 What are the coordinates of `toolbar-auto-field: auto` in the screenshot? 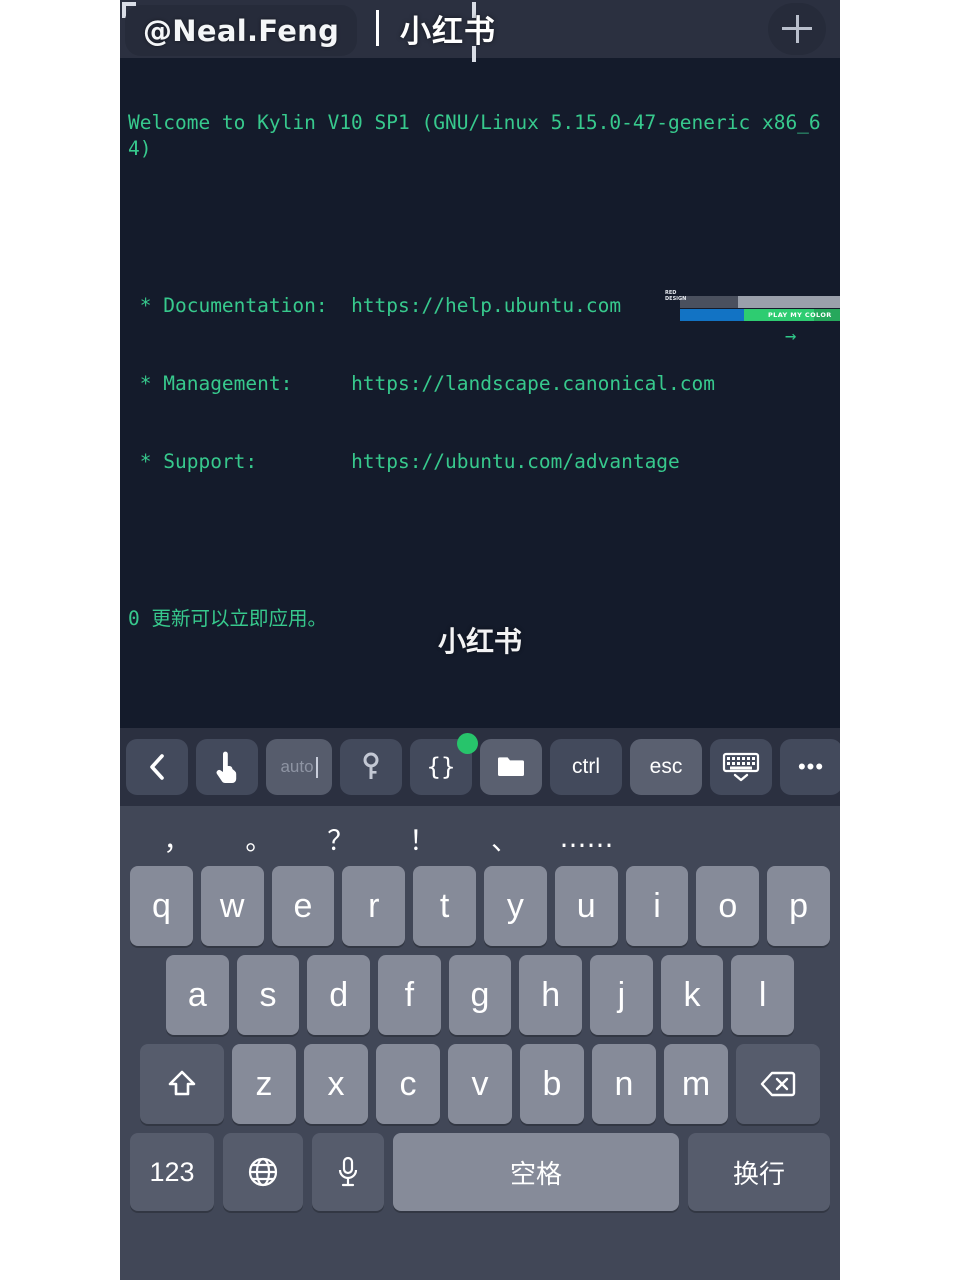 It's located at (299, 767).